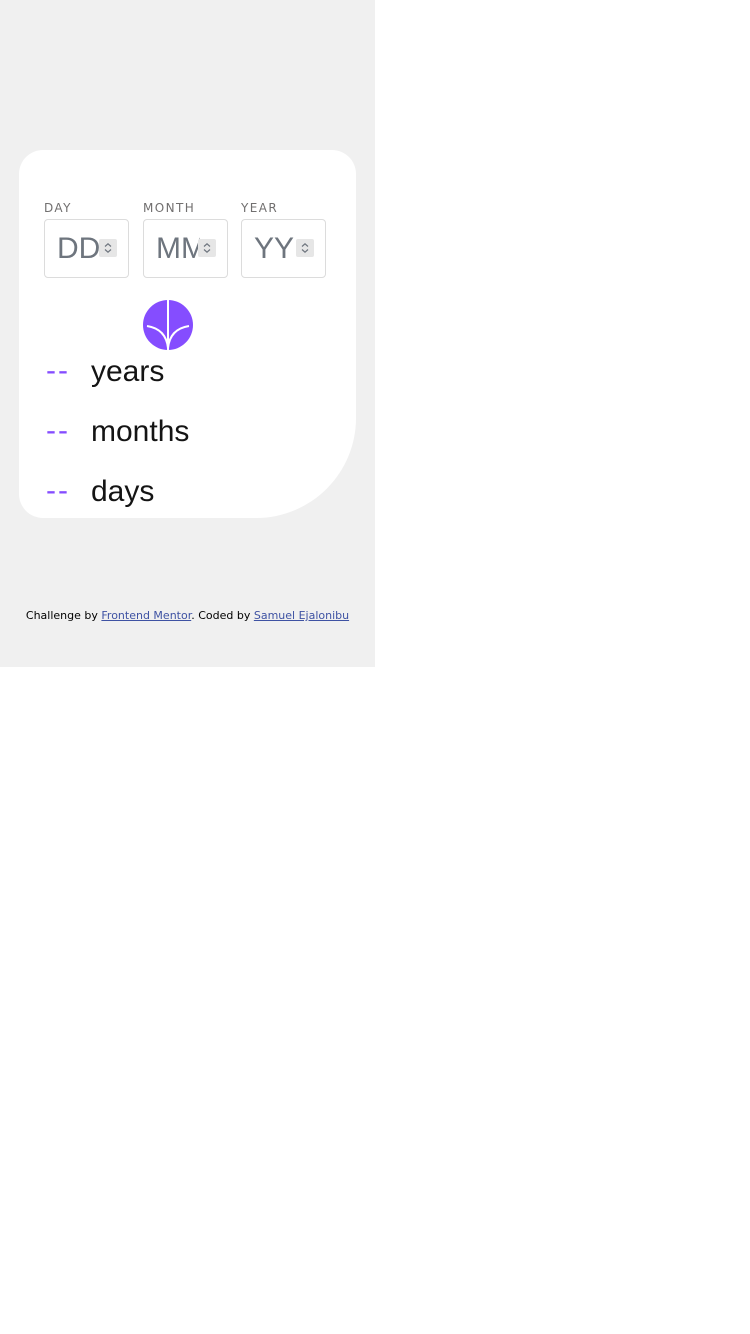 This screenshot has height=1334, width=750. I want to click on calculate-button, so click(168, 325).